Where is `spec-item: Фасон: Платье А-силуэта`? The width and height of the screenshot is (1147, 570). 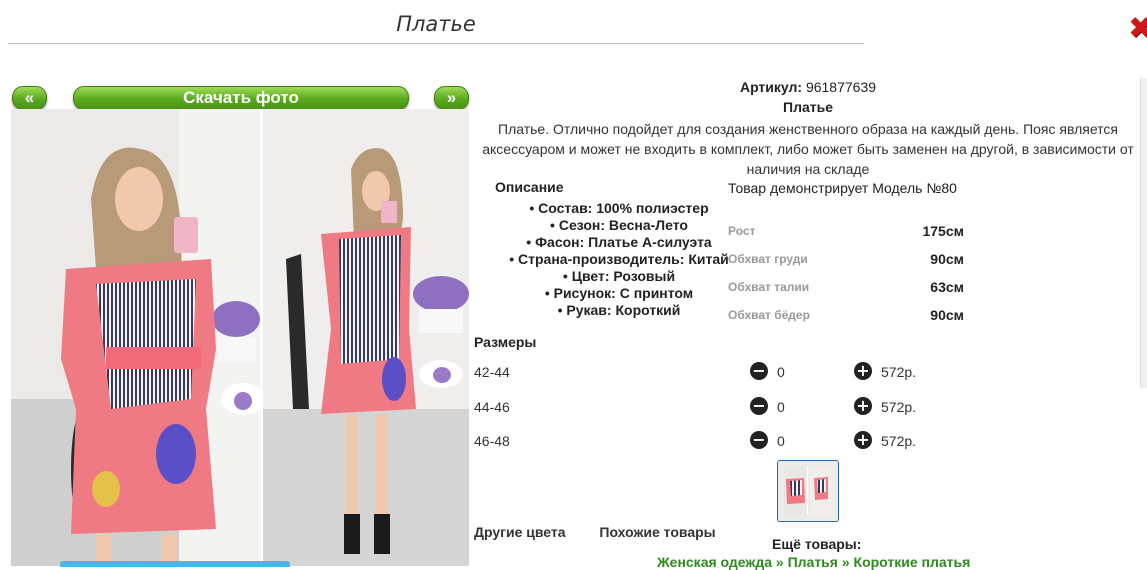 spec-item: Фасон: Платье А-силуэта is located at coordinates (619, 242).